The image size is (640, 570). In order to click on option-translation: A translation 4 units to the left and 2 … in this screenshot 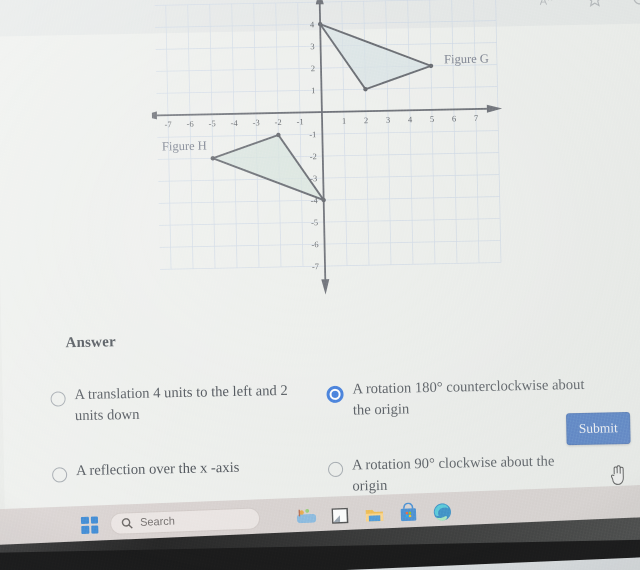, I will do `click(188, 404)`.